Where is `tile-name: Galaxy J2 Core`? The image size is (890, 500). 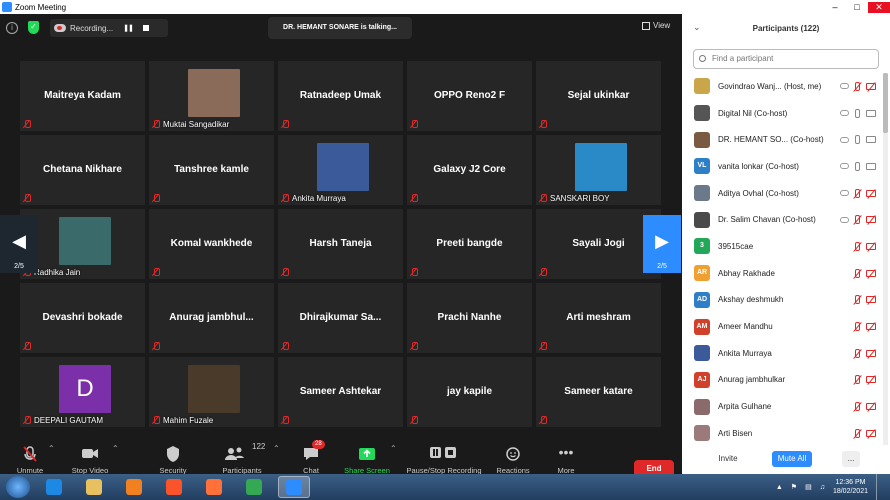 tile-name: Galaxy J2 Core is located at coordinates (469, 169).